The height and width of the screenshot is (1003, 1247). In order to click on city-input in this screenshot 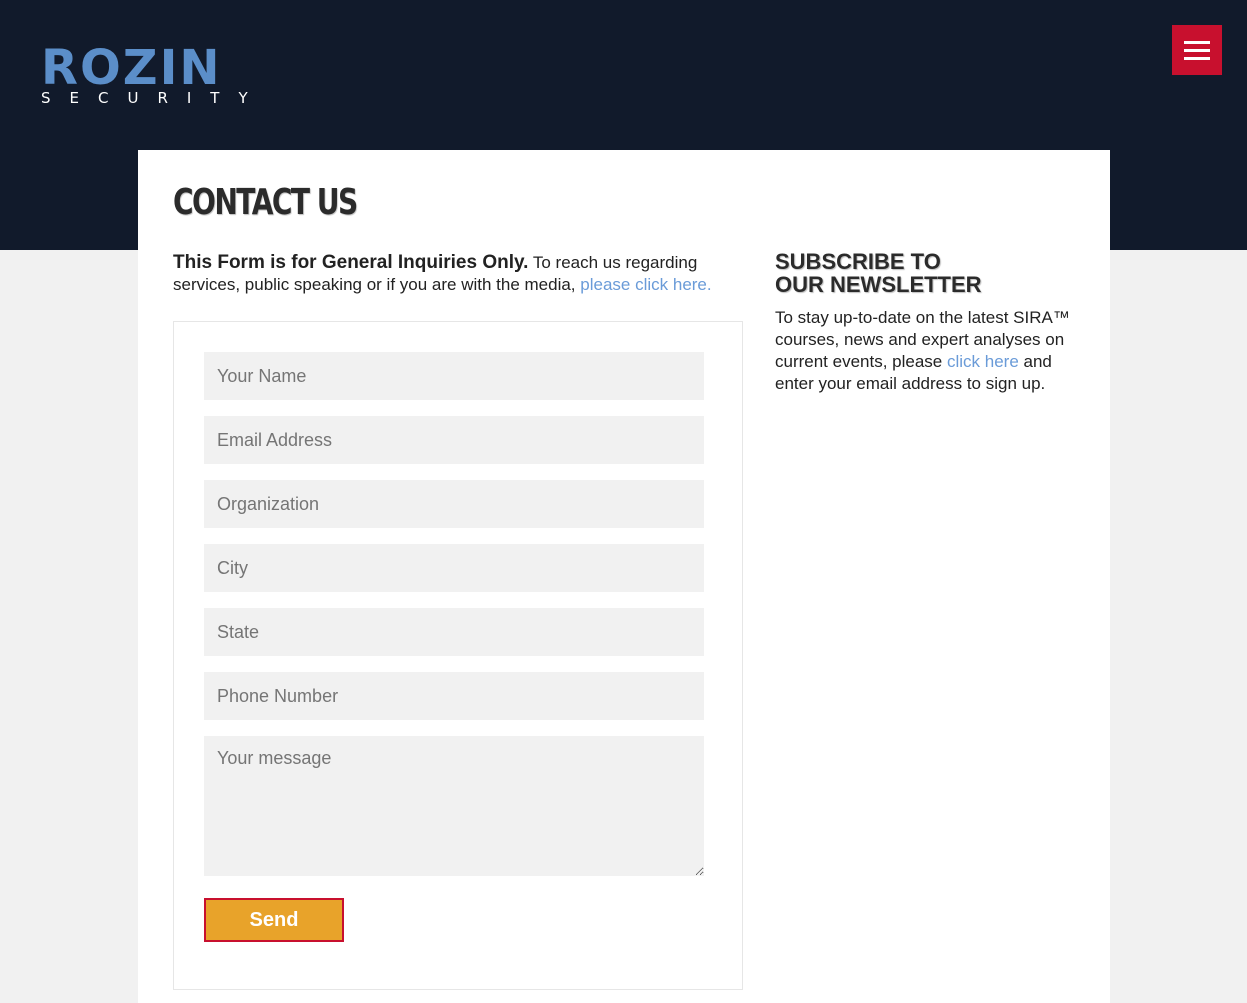, I will do `click(454, 568)`.